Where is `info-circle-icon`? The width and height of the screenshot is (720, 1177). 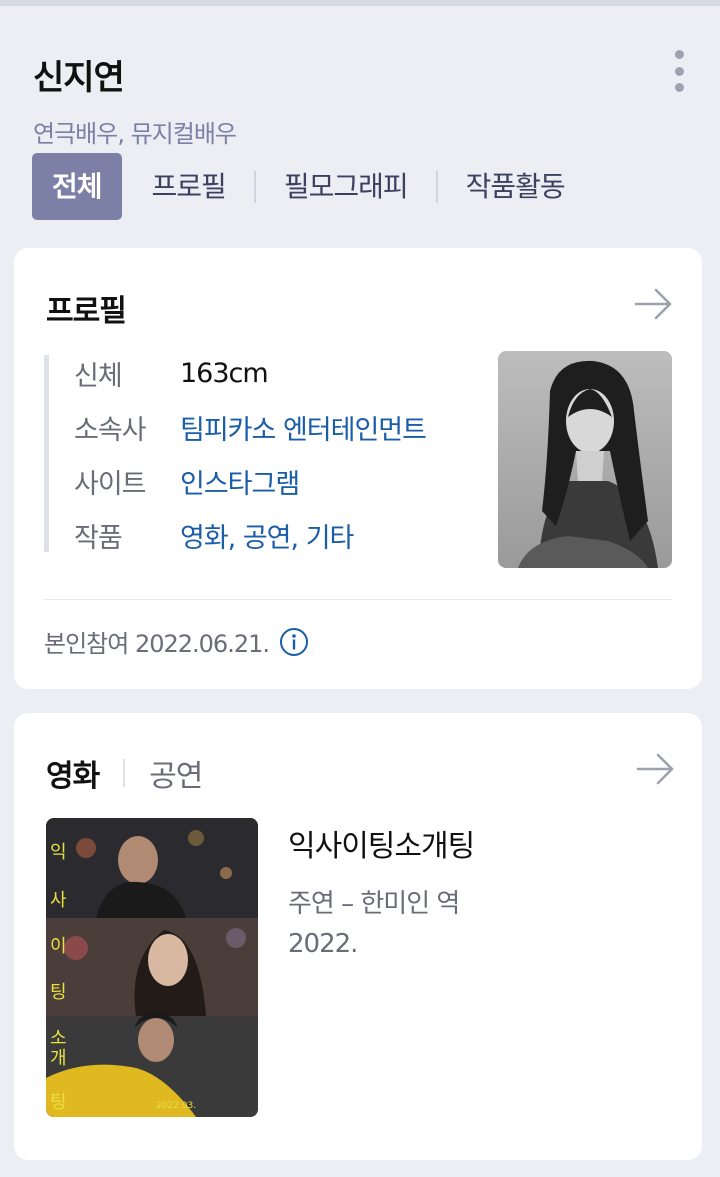 info-circle-icon is located at coordinates (294, 642).